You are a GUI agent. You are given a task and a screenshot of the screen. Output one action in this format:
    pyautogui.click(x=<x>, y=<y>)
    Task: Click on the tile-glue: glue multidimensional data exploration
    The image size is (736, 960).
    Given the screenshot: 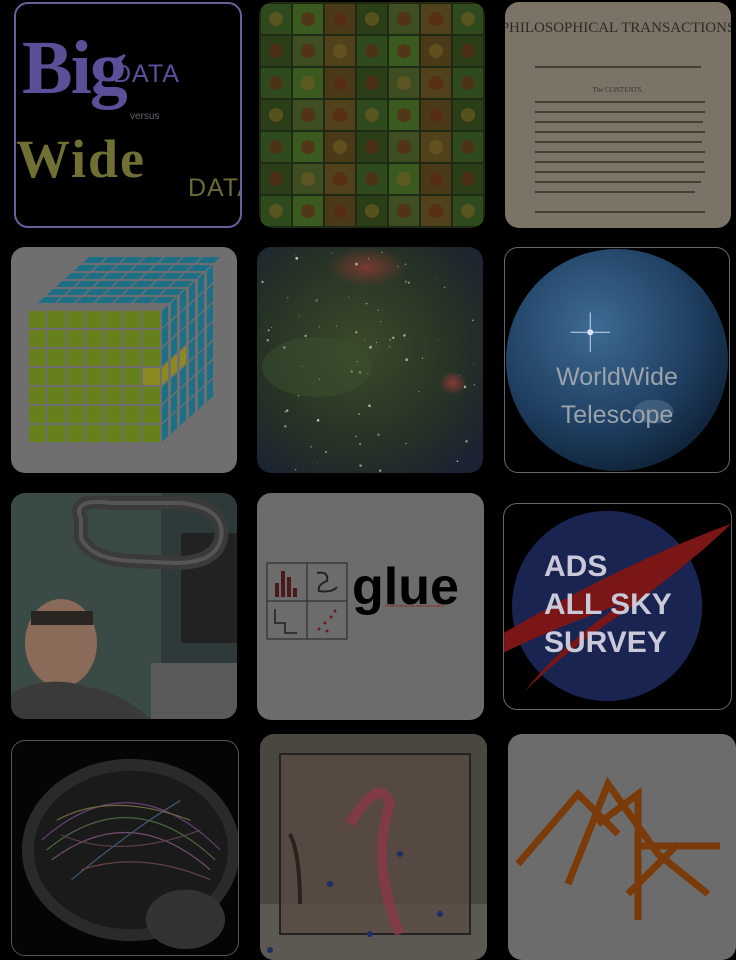 What is the action you would take?
    pyautogui.click(x=370, y=606)
    